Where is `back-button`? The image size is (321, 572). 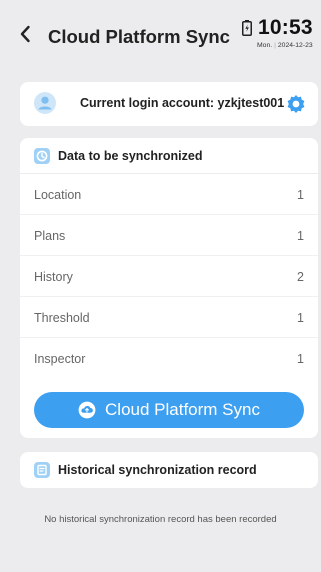
back-button is located at coordinates (25, 34).